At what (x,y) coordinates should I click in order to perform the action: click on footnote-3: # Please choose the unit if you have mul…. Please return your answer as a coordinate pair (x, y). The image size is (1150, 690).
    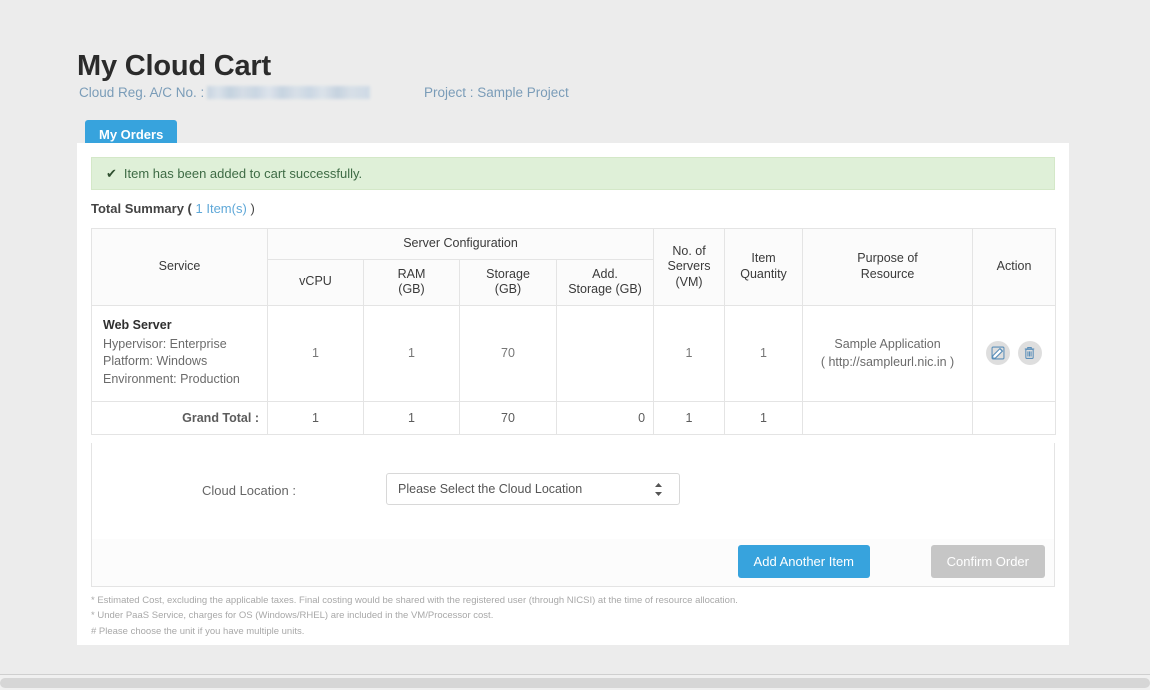
    Looking at the image, I should click on (198, 631).